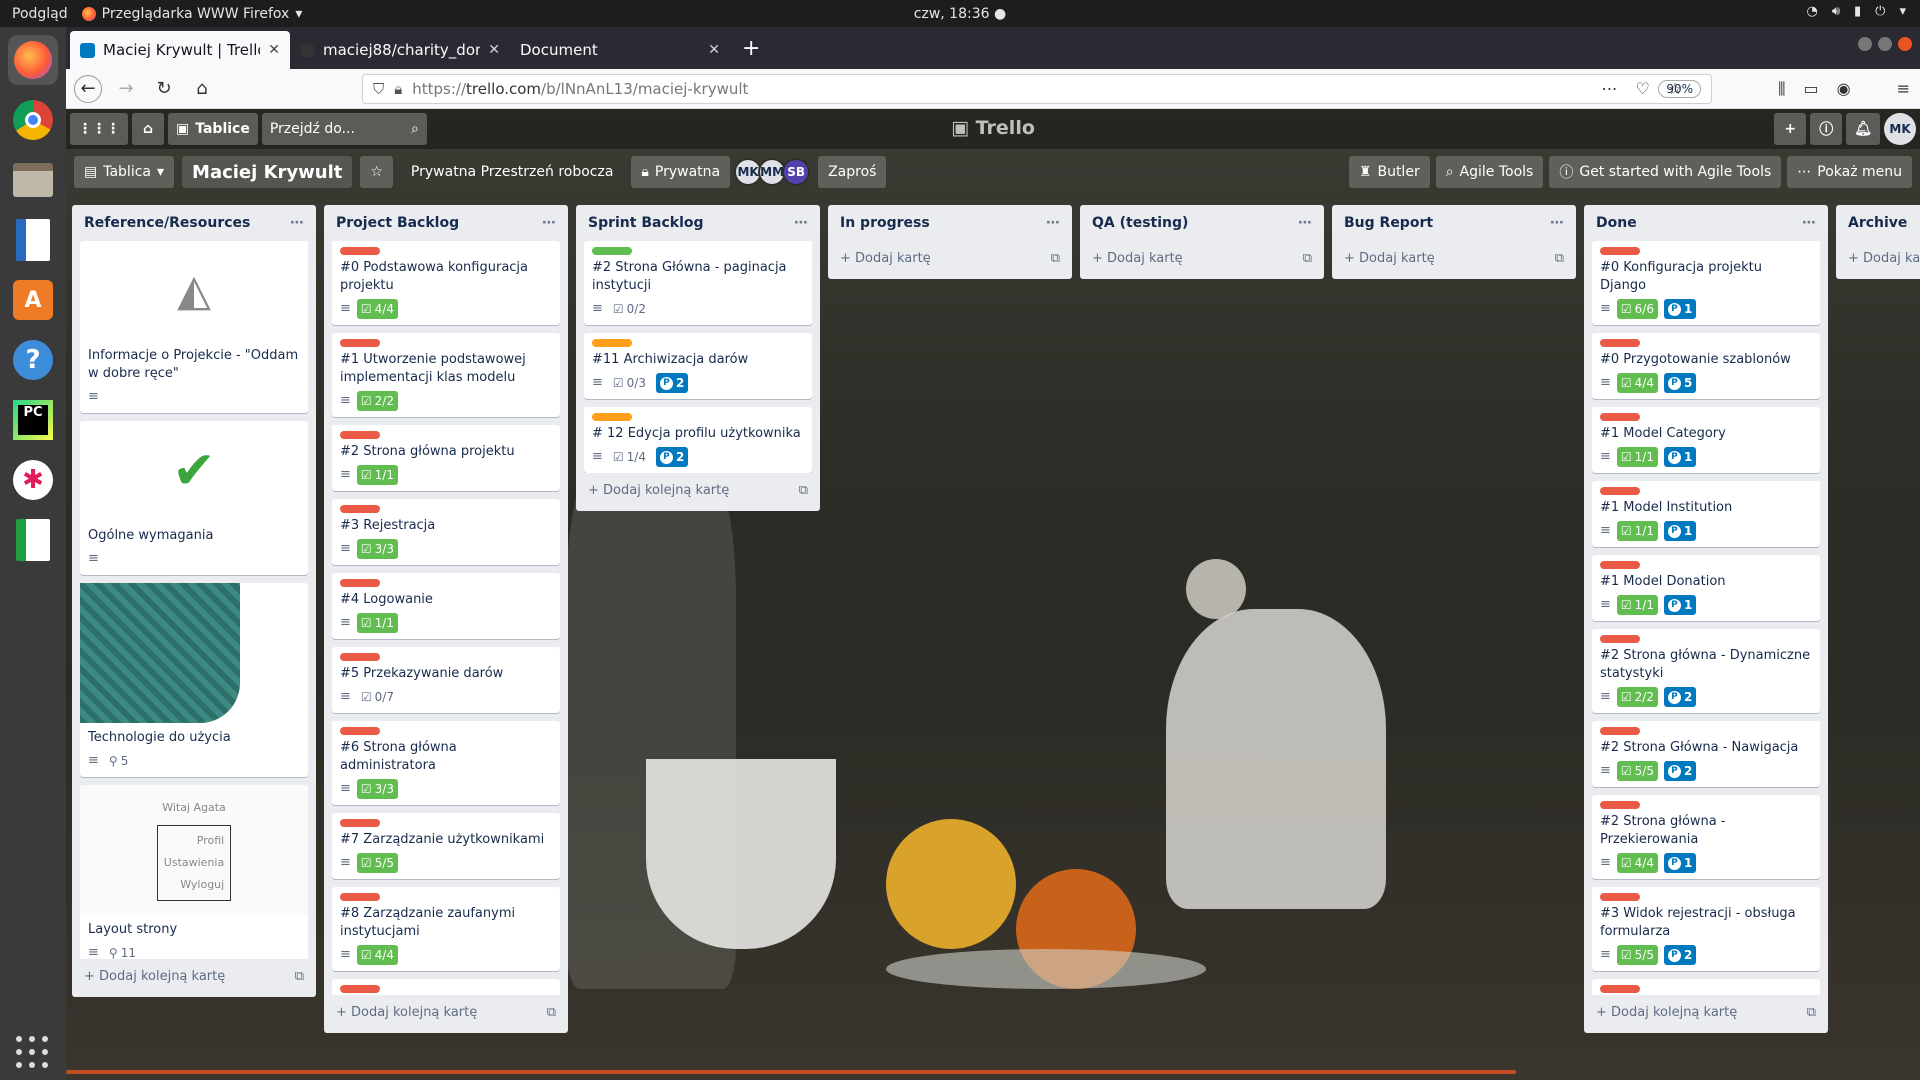  Describe the element at coordinates (698, 366) in the screenshot. I see `card: #11 Archiwizacja darów ≡ ☑ 0/3 P 2` at that location.